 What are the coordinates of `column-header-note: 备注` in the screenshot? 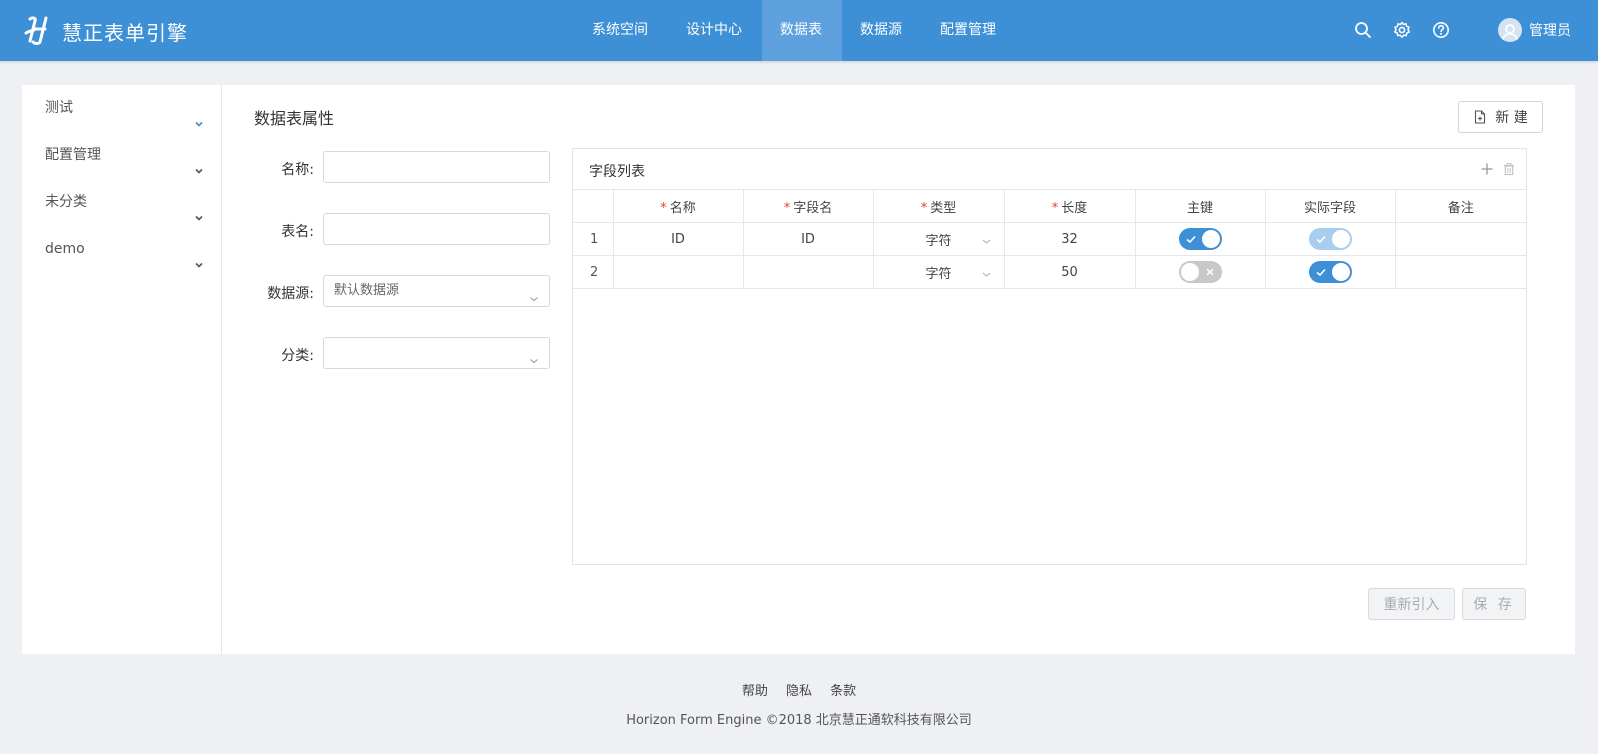 It's located at (1460, 206).